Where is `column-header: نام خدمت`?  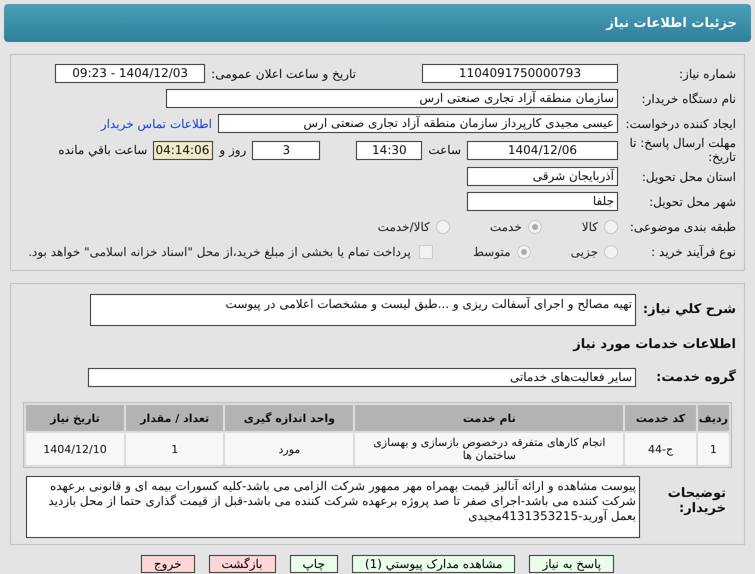 column-header: نام خدمت is located at coordinates (489, 418).